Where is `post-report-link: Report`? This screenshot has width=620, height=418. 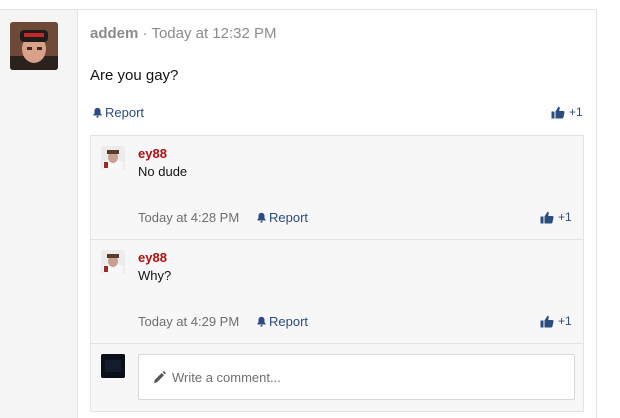
post-report-link: Report is located at coordinates (118, 112).